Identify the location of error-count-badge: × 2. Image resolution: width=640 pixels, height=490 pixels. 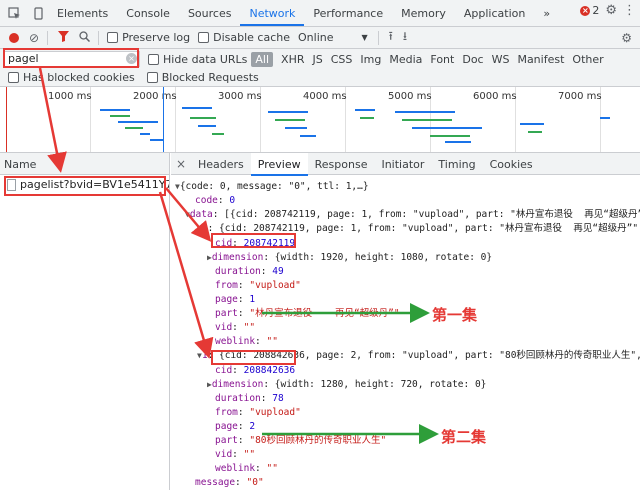
(589, 10).